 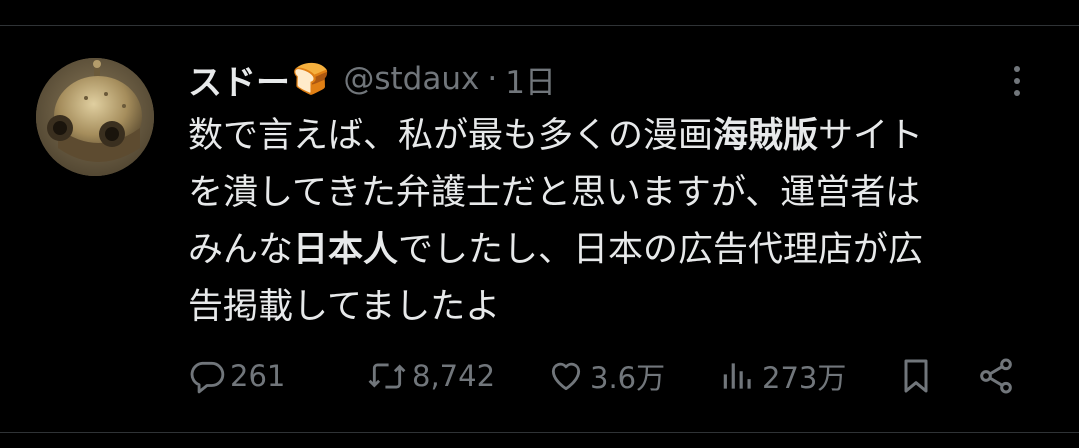 I want to click on bookmark-button, so click(x=916, y=376).